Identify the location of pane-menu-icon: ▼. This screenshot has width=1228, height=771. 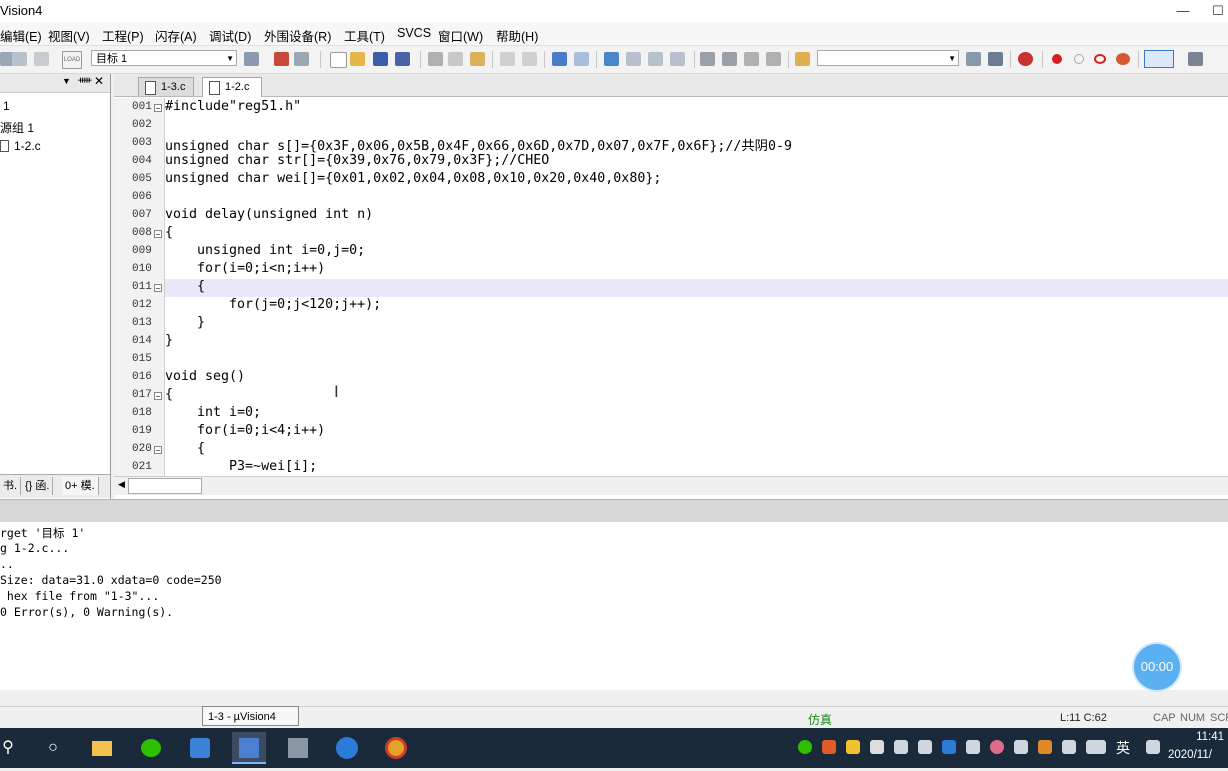
(66, 81).